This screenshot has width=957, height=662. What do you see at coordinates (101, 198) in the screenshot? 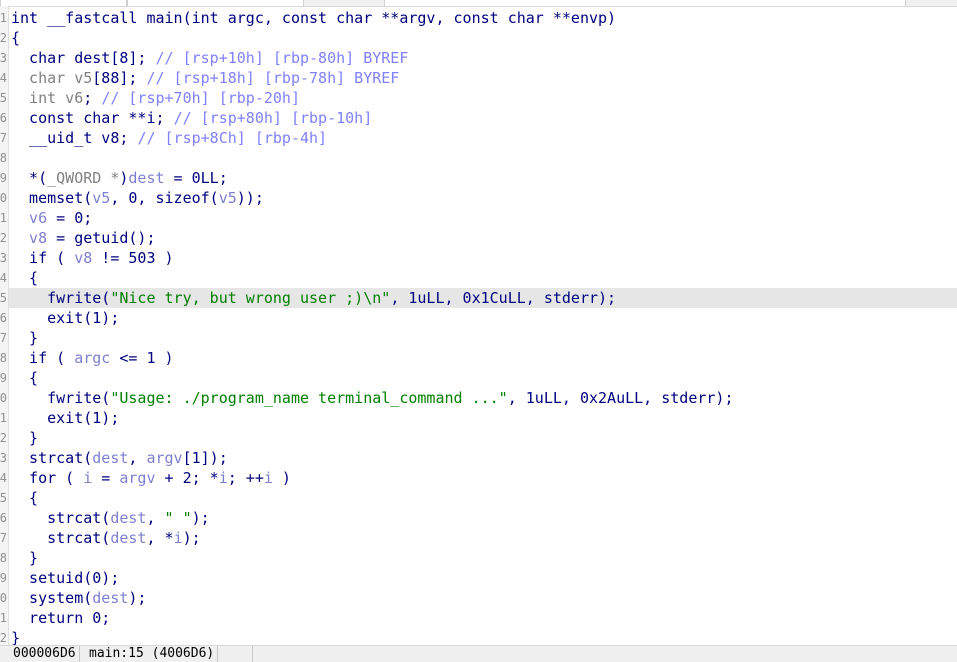
I see `code-token: v5` at bounding box center [101, 198].